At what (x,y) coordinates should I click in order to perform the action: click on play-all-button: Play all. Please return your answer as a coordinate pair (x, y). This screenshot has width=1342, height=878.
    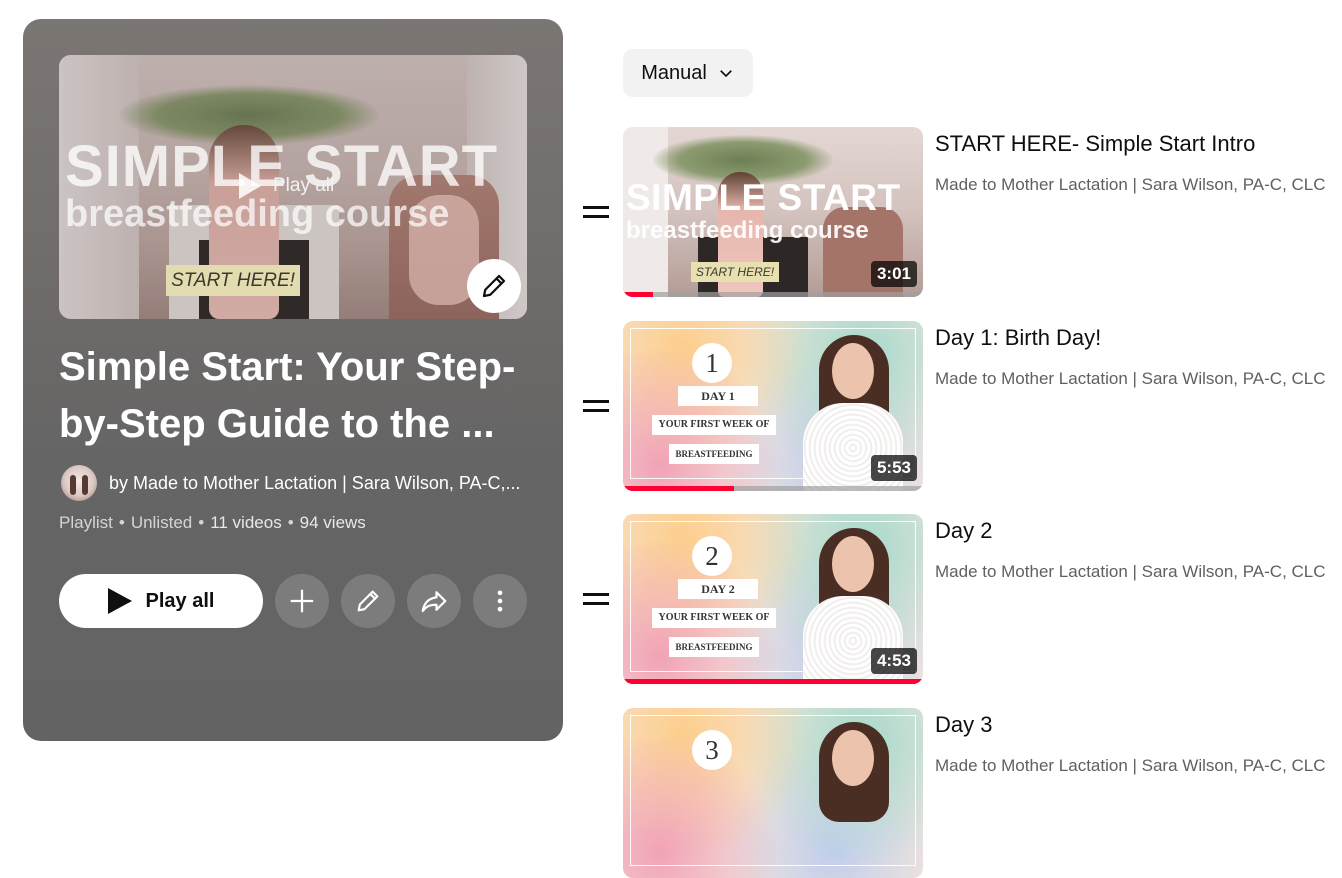
    Looking at the image, I should click on (161, 601).